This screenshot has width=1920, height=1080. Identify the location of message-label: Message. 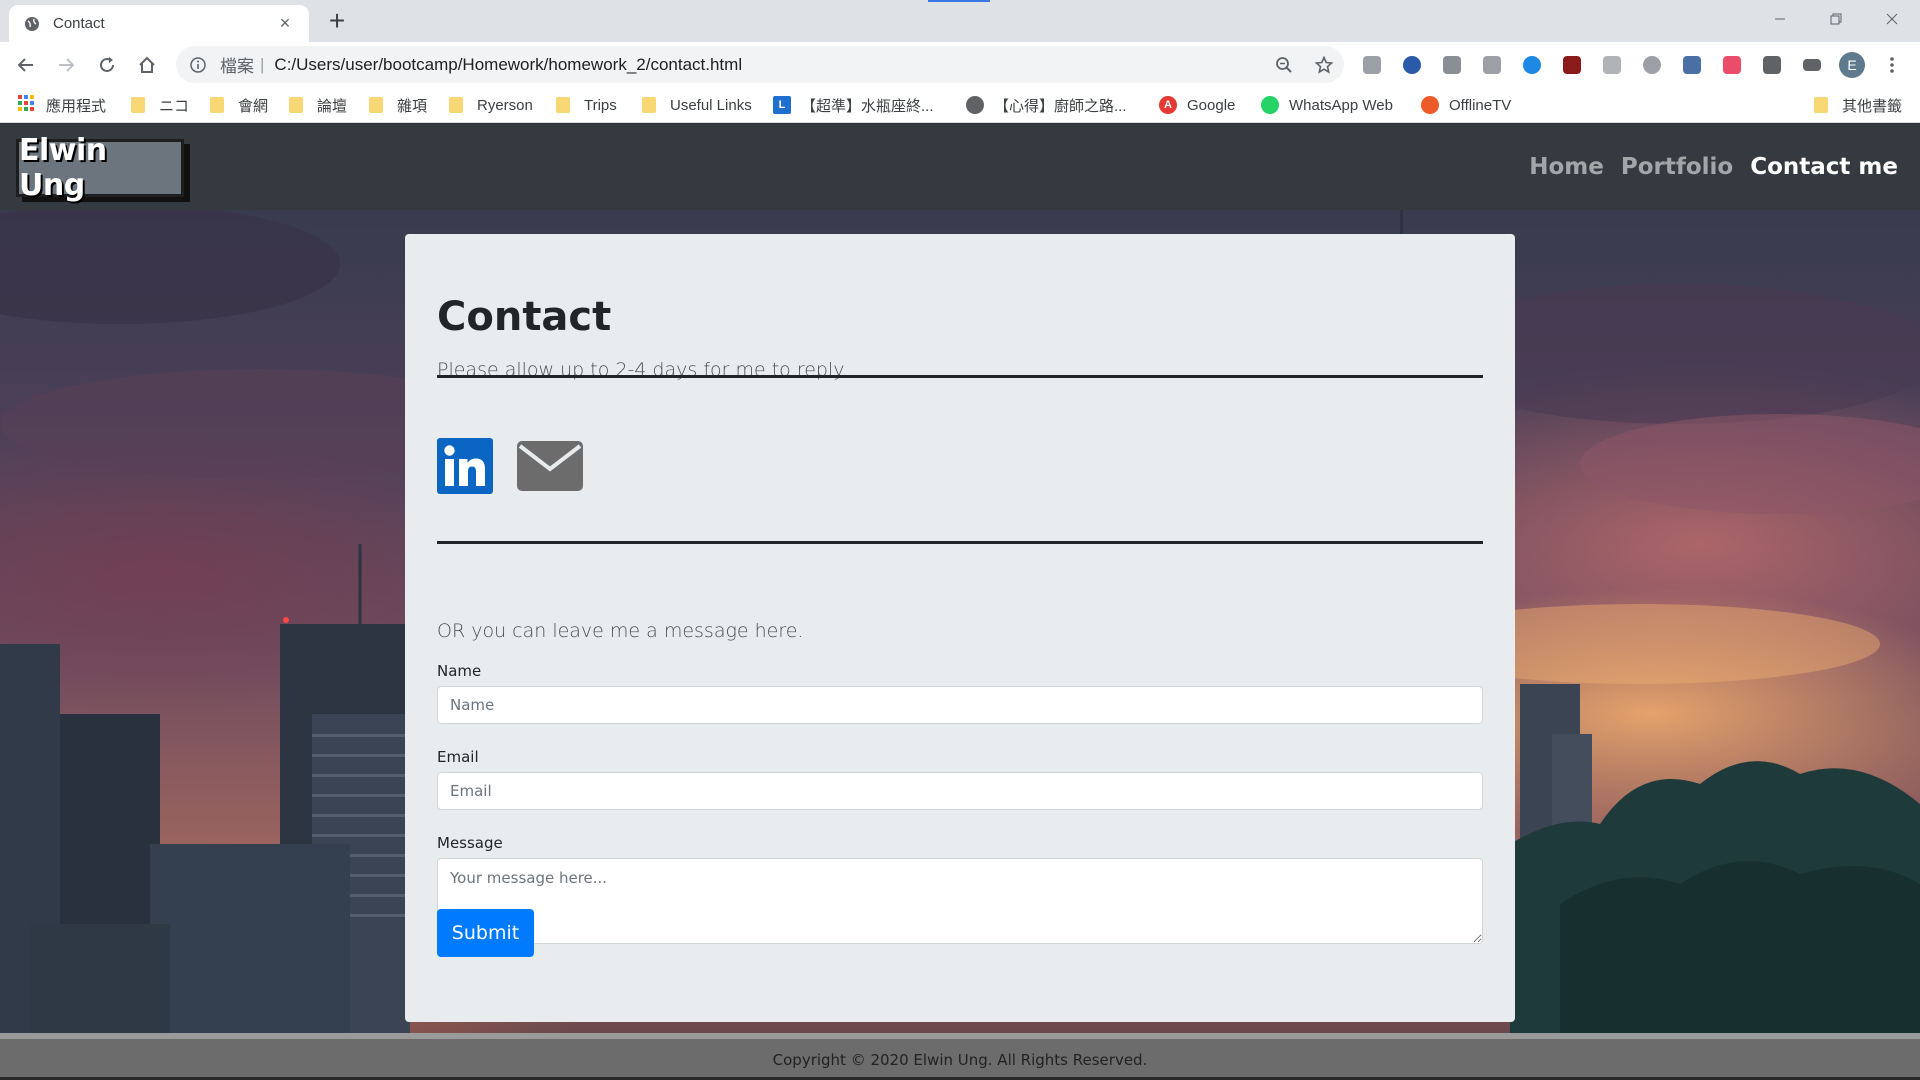
(470, 843).